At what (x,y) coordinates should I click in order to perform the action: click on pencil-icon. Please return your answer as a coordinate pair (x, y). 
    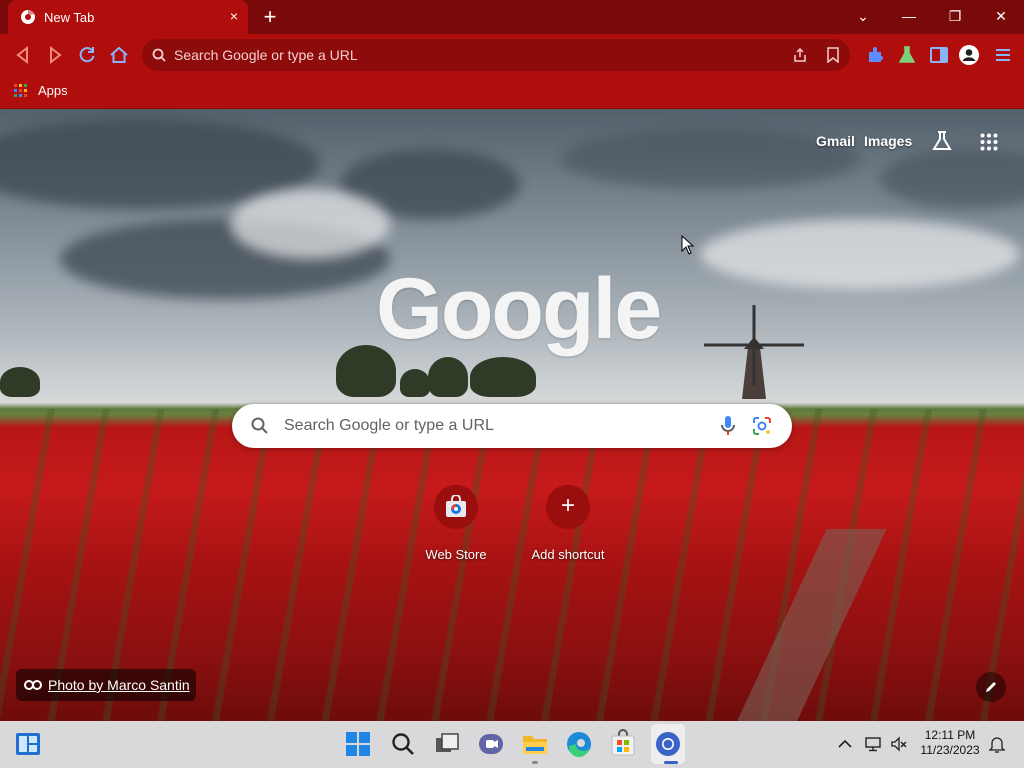
    Looking at the image, I should click on (991, 687).